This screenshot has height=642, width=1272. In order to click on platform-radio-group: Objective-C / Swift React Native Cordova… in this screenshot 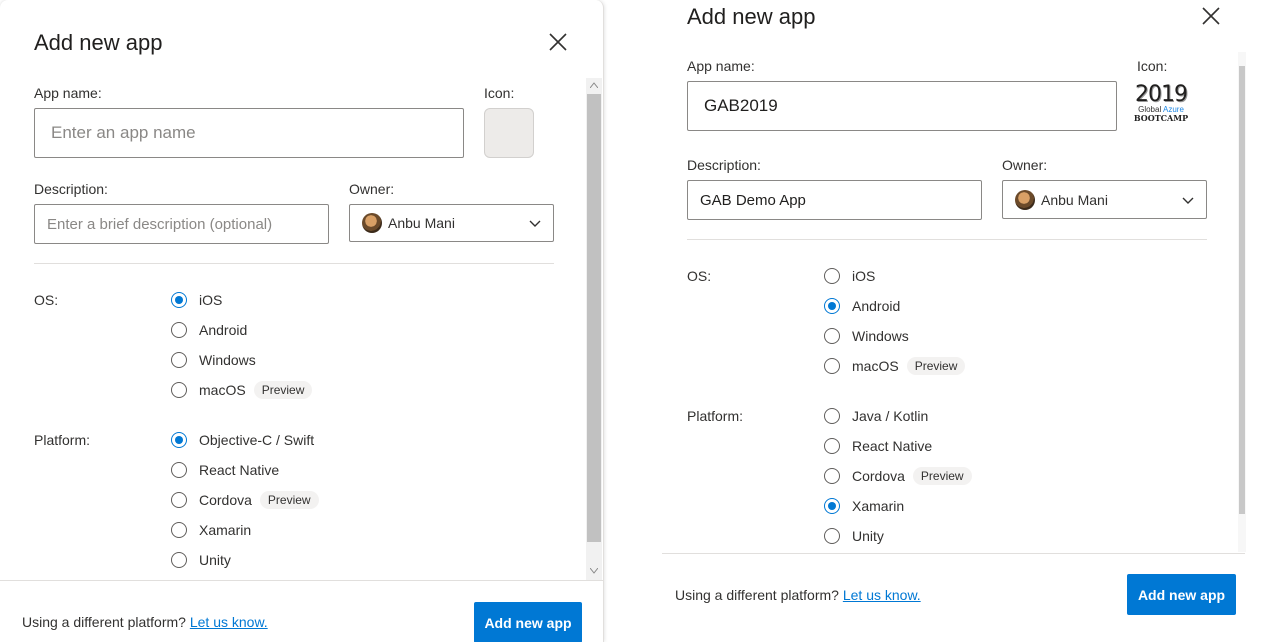, I will do `click(245, 500)`.